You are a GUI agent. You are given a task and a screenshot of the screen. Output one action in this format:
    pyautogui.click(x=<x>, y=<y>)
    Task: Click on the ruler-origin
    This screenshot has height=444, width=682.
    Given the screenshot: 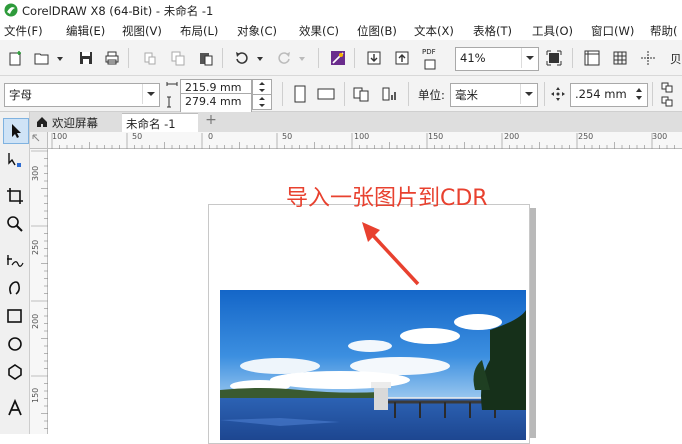 What is the action you would take?
    pyautogui.click(x=39, y=140)
    